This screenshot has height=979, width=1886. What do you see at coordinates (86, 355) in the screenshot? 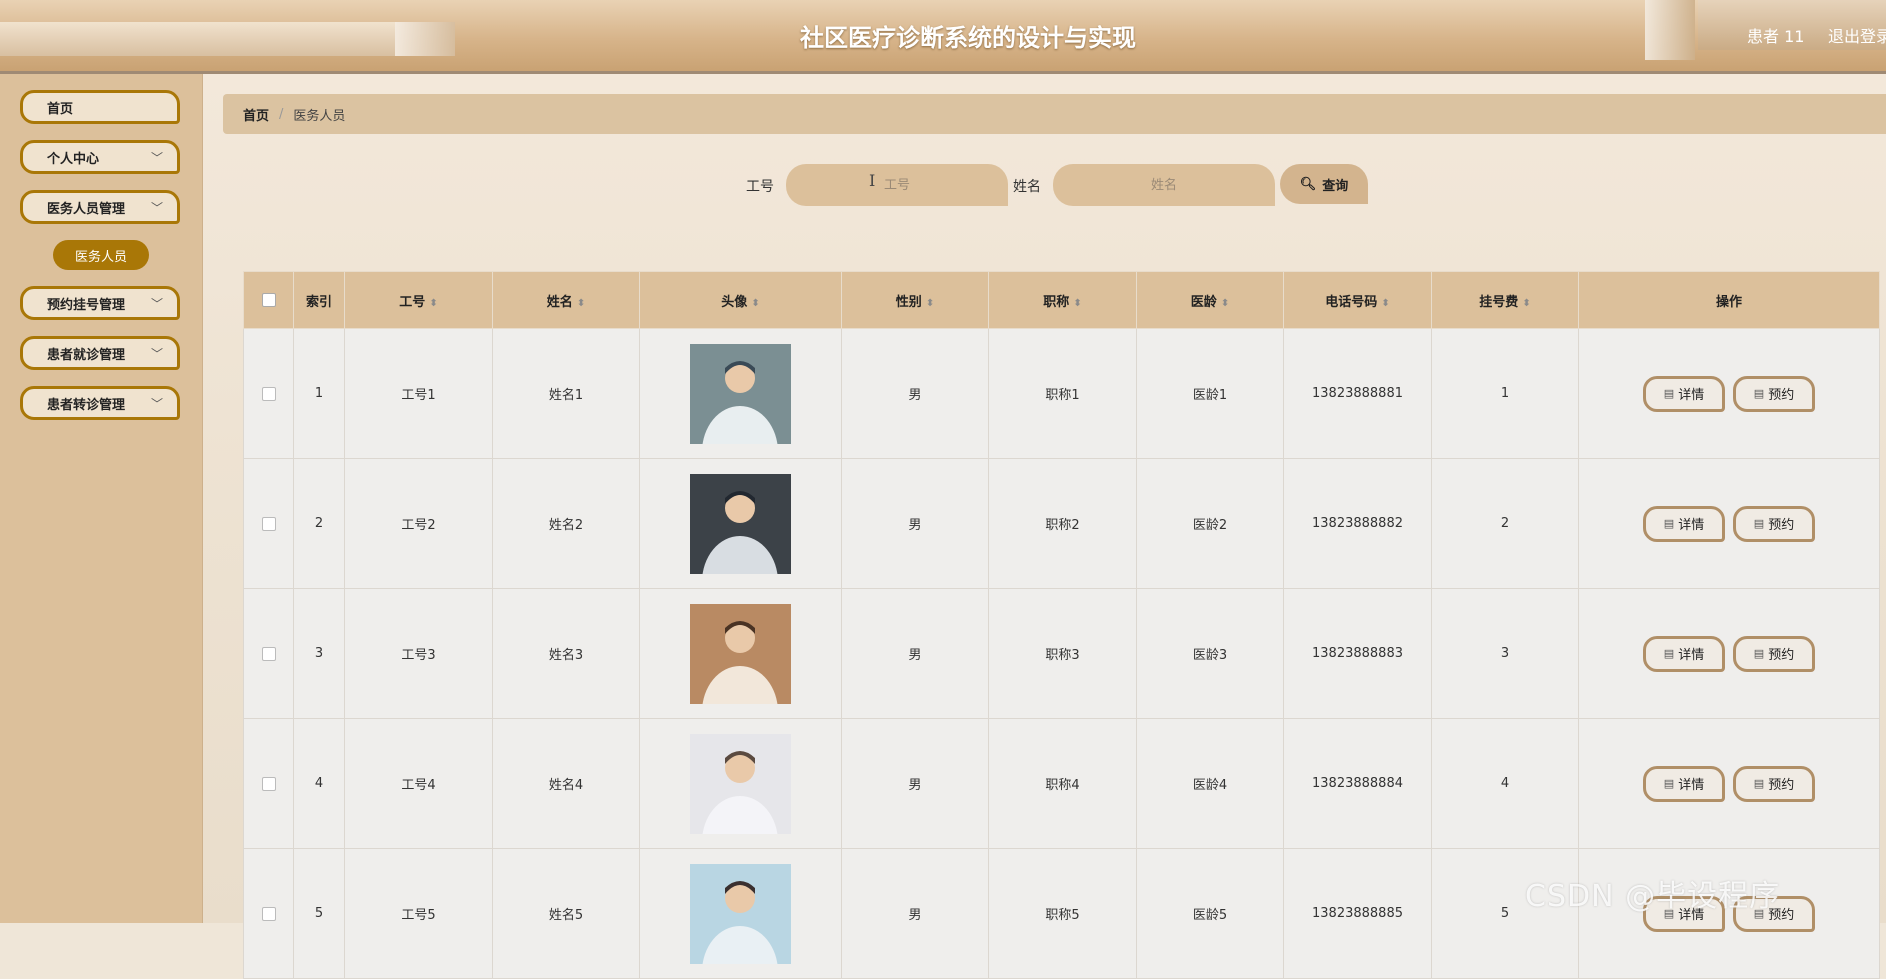
I see `sidebar-item-label: 患者就诊管理` at bounding box center [86, 355].